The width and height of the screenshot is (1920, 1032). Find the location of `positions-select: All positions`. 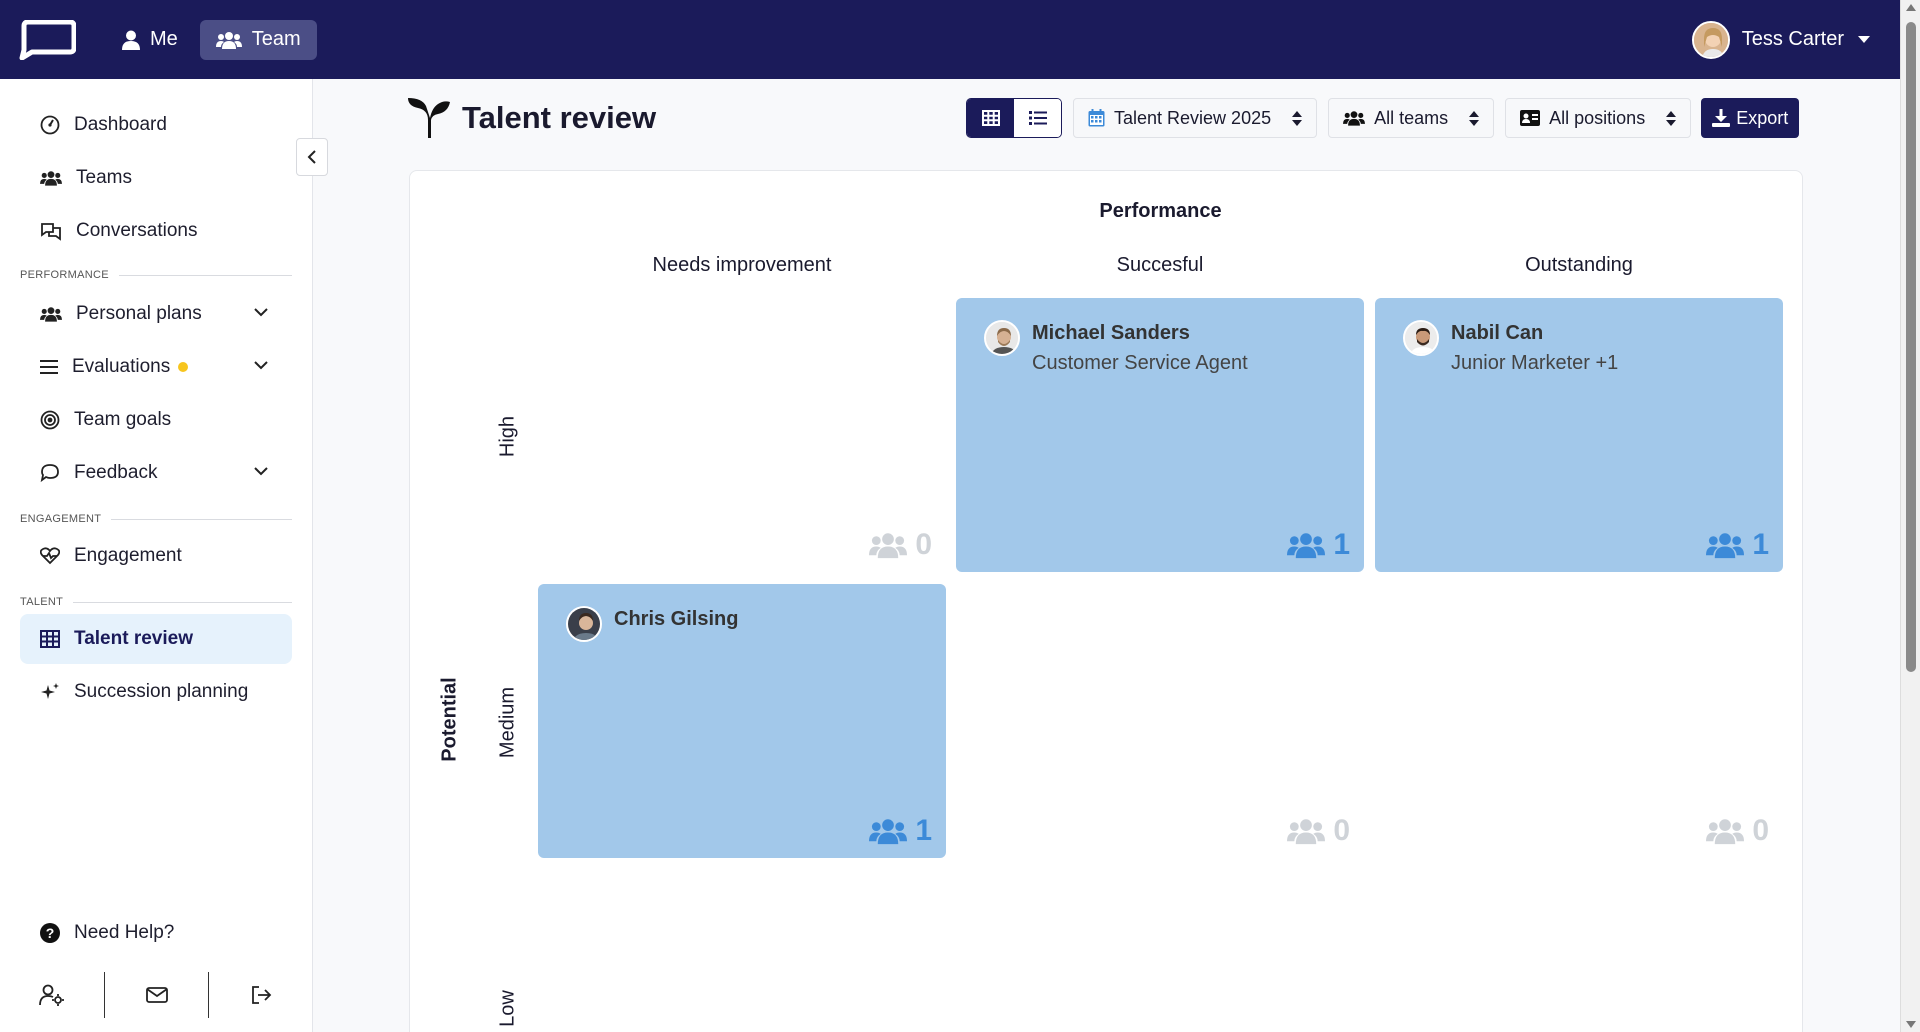

positions-select: All positions is located at coordinates (1598, 118).